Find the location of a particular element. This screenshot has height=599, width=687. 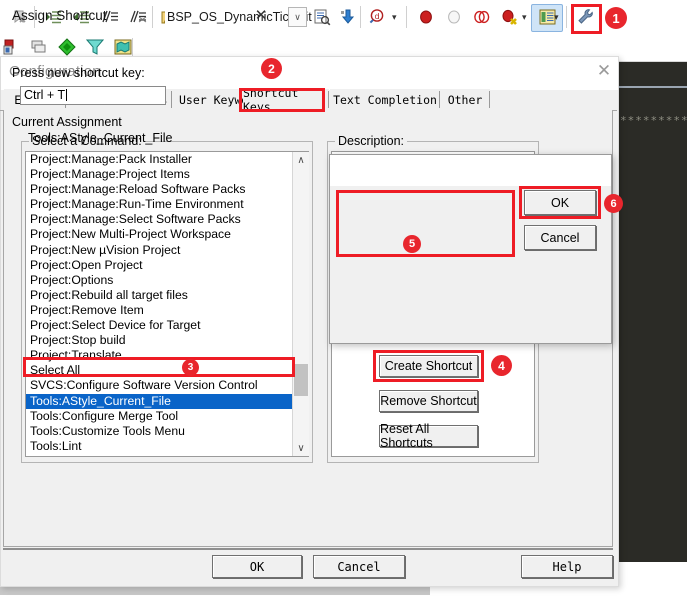

config-cancel-button: Cancel is located at coordinates (359, 566).